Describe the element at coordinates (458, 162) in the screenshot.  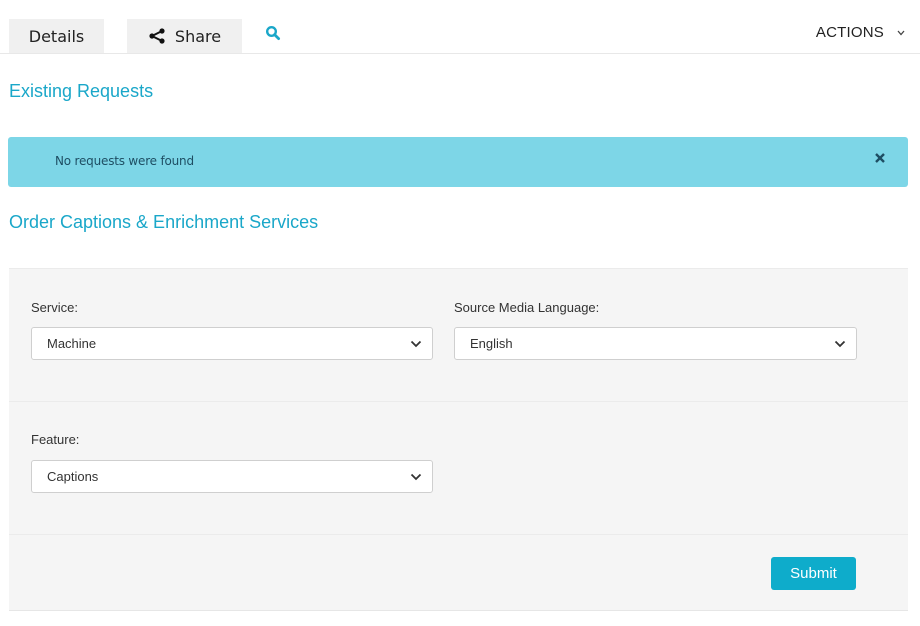
I see `no-requests-alert: No requests were found` at that location.